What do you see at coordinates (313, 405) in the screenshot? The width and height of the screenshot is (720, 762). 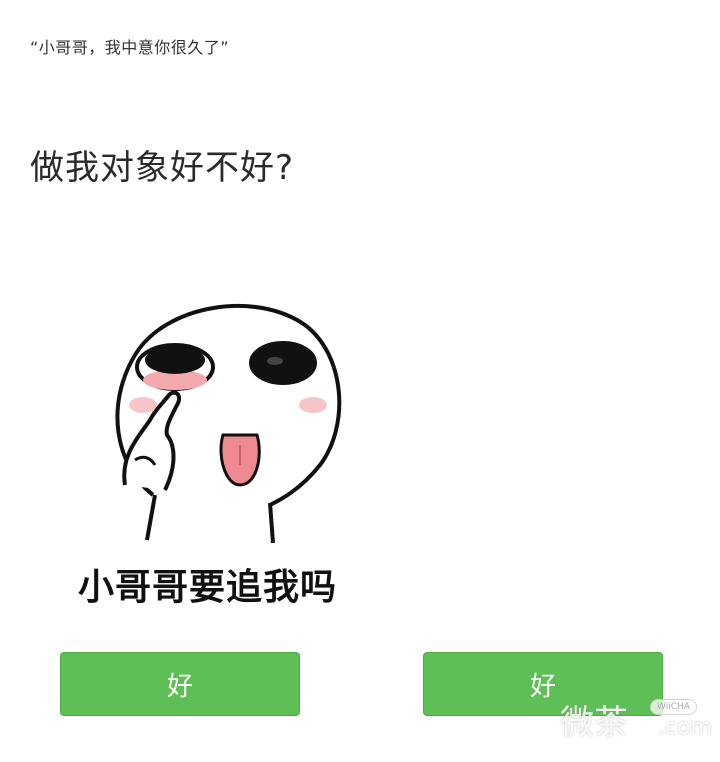 I see `right-blush` at bounding box center [313, 405].